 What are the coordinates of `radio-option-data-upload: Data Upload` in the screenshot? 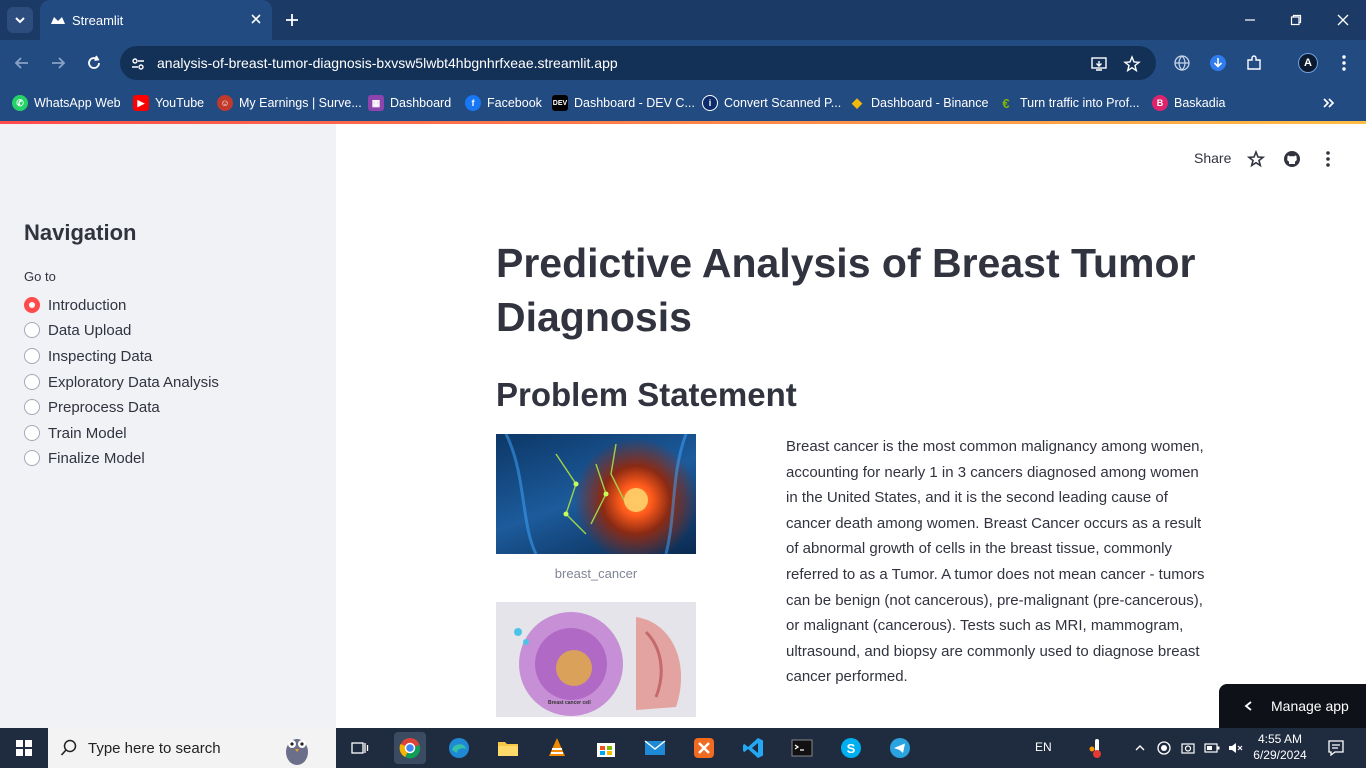 It's located at (77, 330).